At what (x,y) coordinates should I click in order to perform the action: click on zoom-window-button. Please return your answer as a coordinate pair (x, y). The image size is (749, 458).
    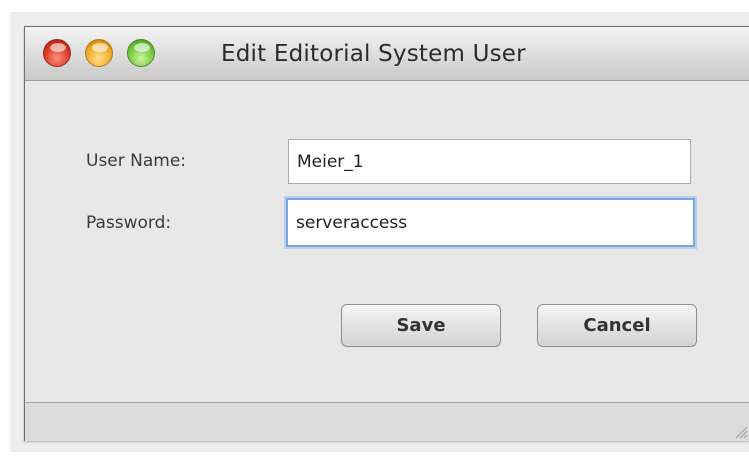
    Looking at the image, I should click on (141, 53).